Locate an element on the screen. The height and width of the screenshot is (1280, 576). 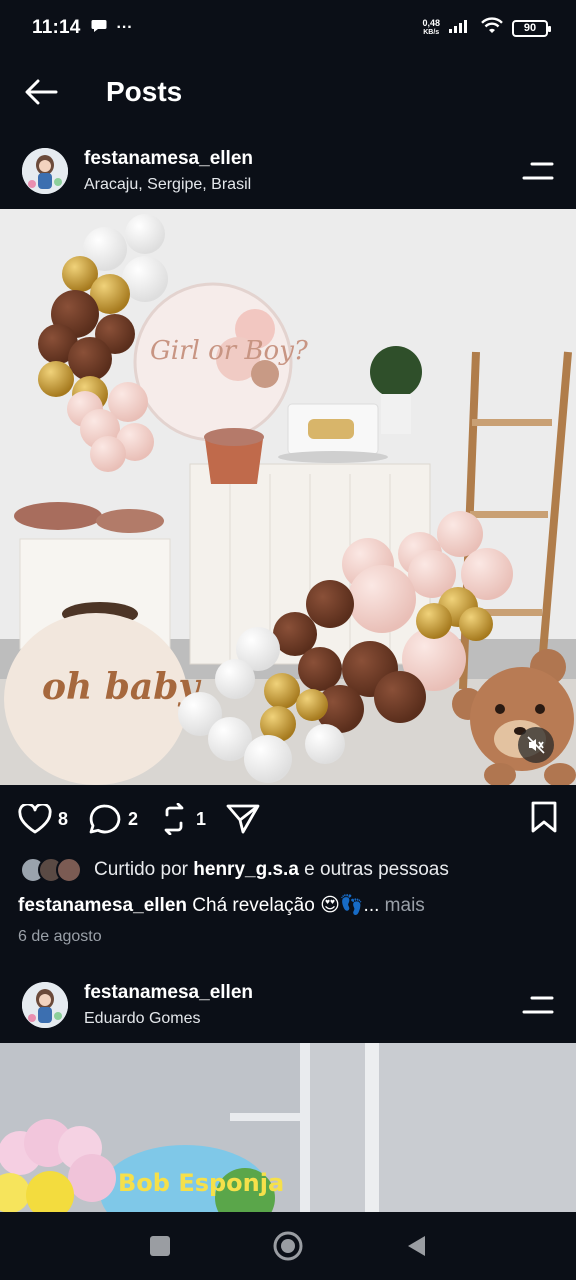
back-nav-button is located at coordinates (416, 1246).